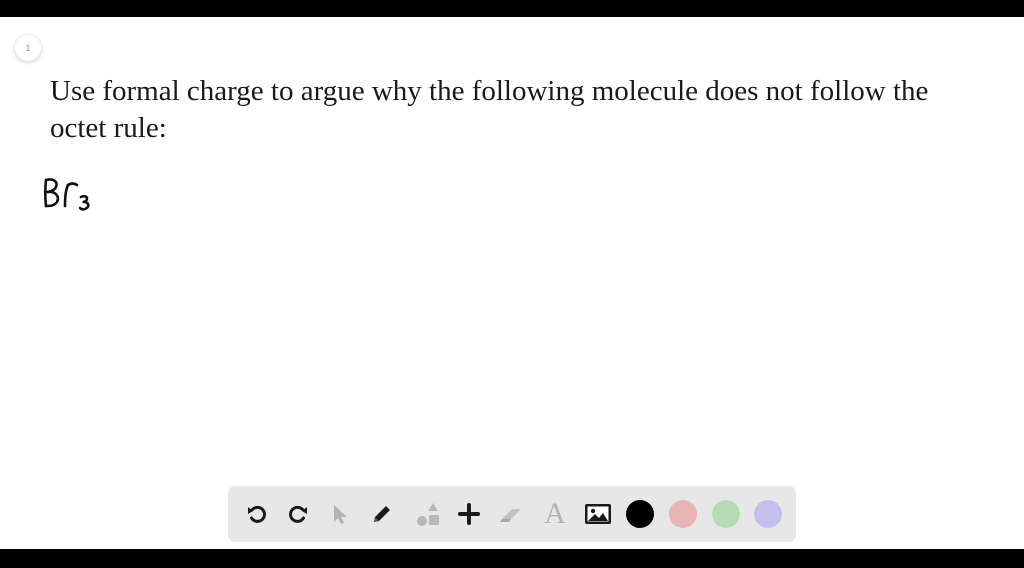 This screenshot has width=1024, height=568. I want to click on undo-button, so click(257, 514).